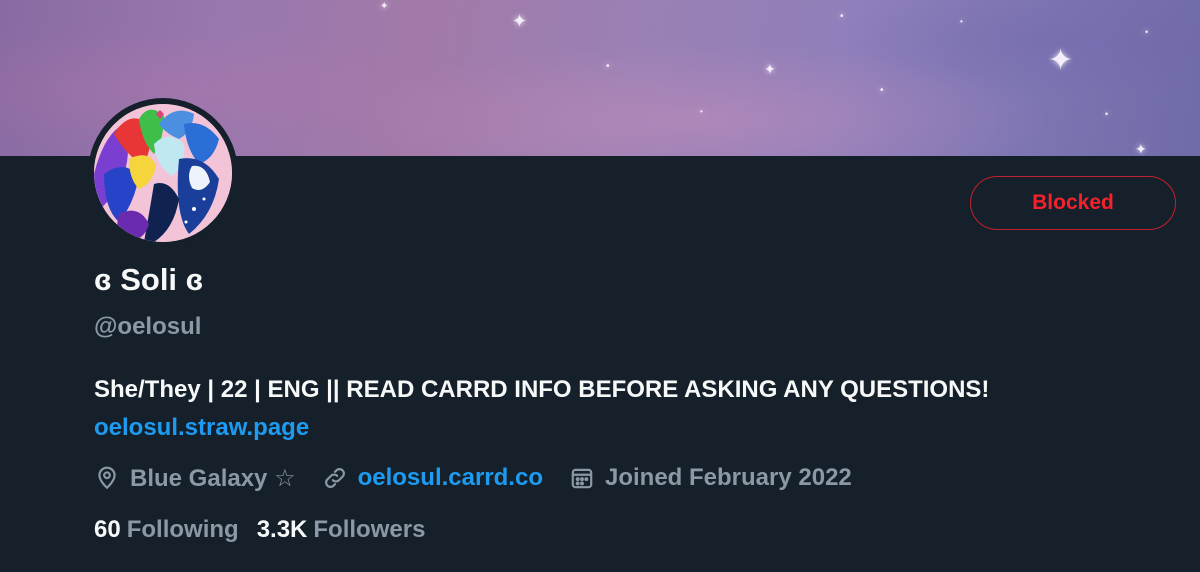 This screenshot has height=572, width=1200. What do you see at coordinates (201, 427) in the screenshot?
I see `bio-link: oelosul.straw.page` at bounding box center [201, 427].